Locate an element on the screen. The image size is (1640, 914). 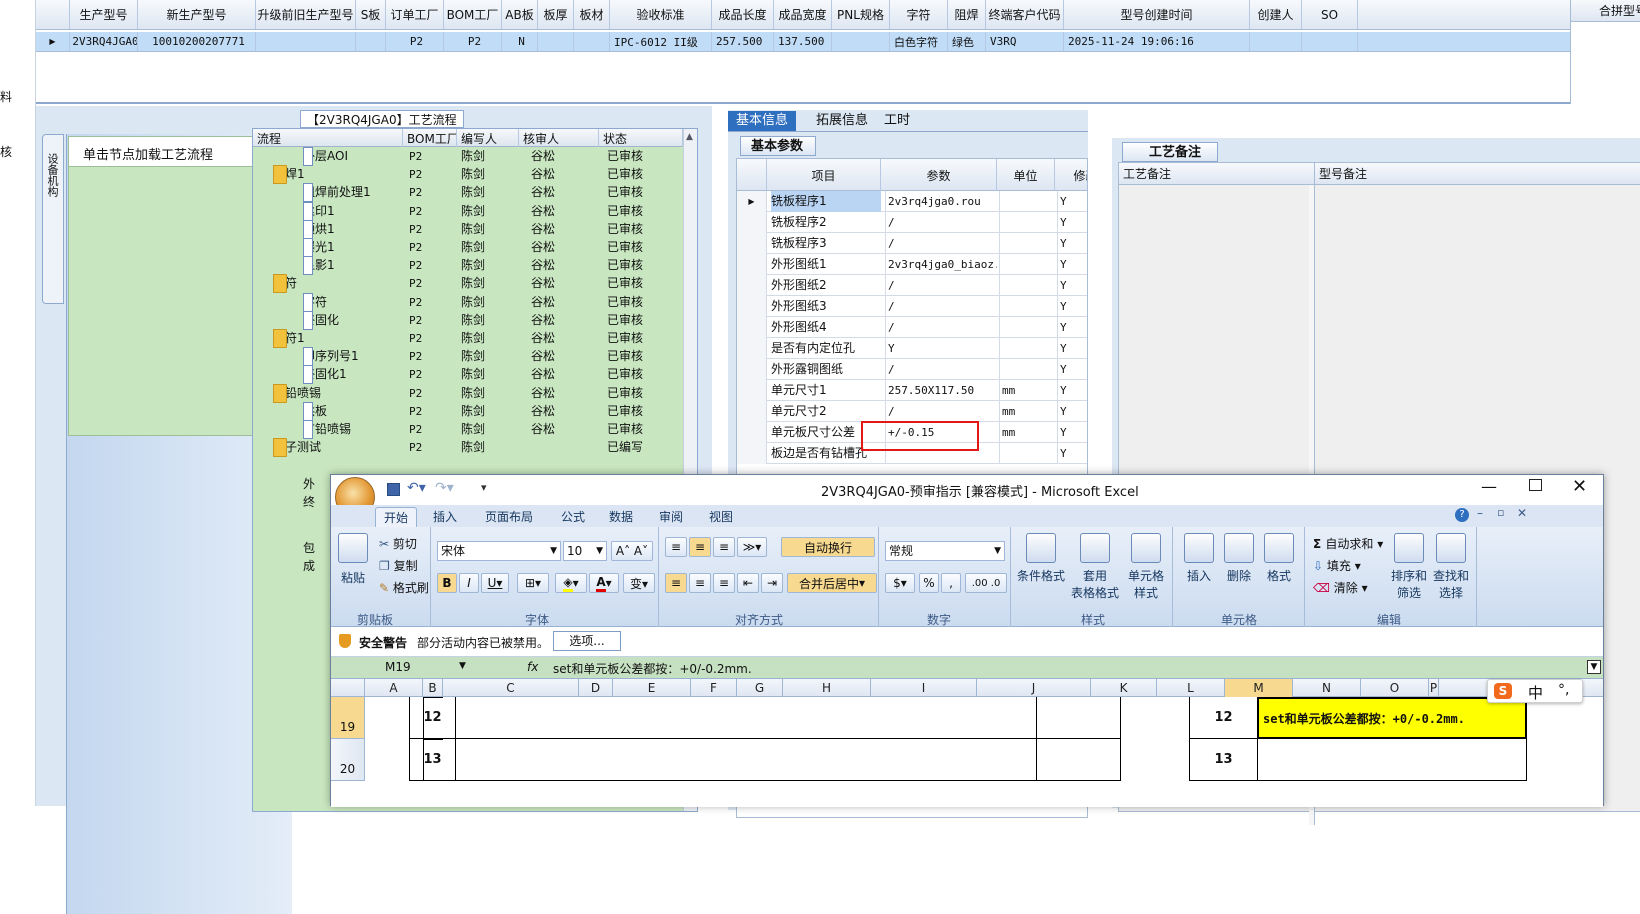
process-tree-row: −阻焊1 P2 陈剑 谷松 已审核 is located at coordinates (468, 175).